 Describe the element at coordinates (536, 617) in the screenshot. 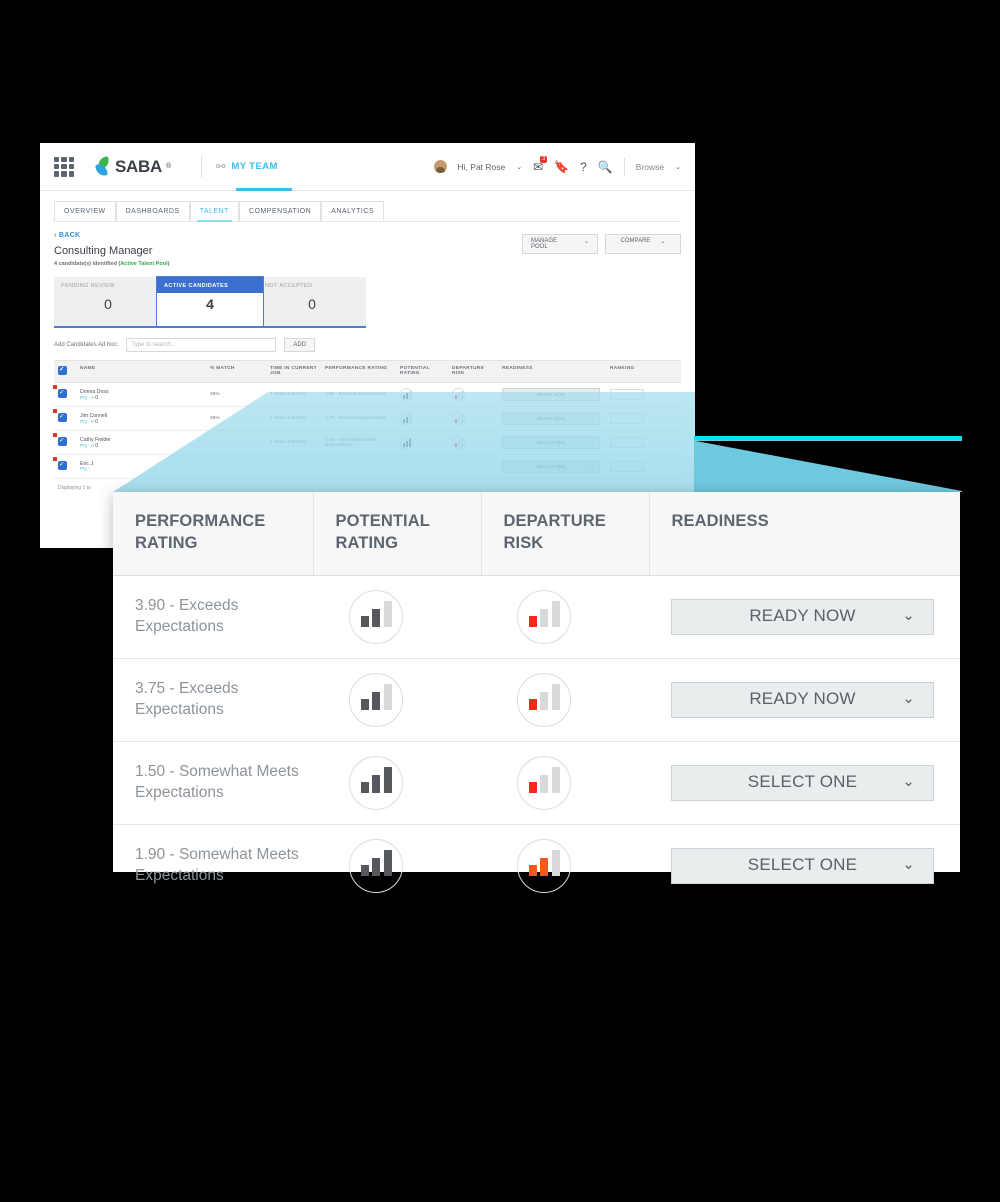

I see `magnified-table-row: 3.90 - Exceeds Expectations READY NOW ⌄` at that location.